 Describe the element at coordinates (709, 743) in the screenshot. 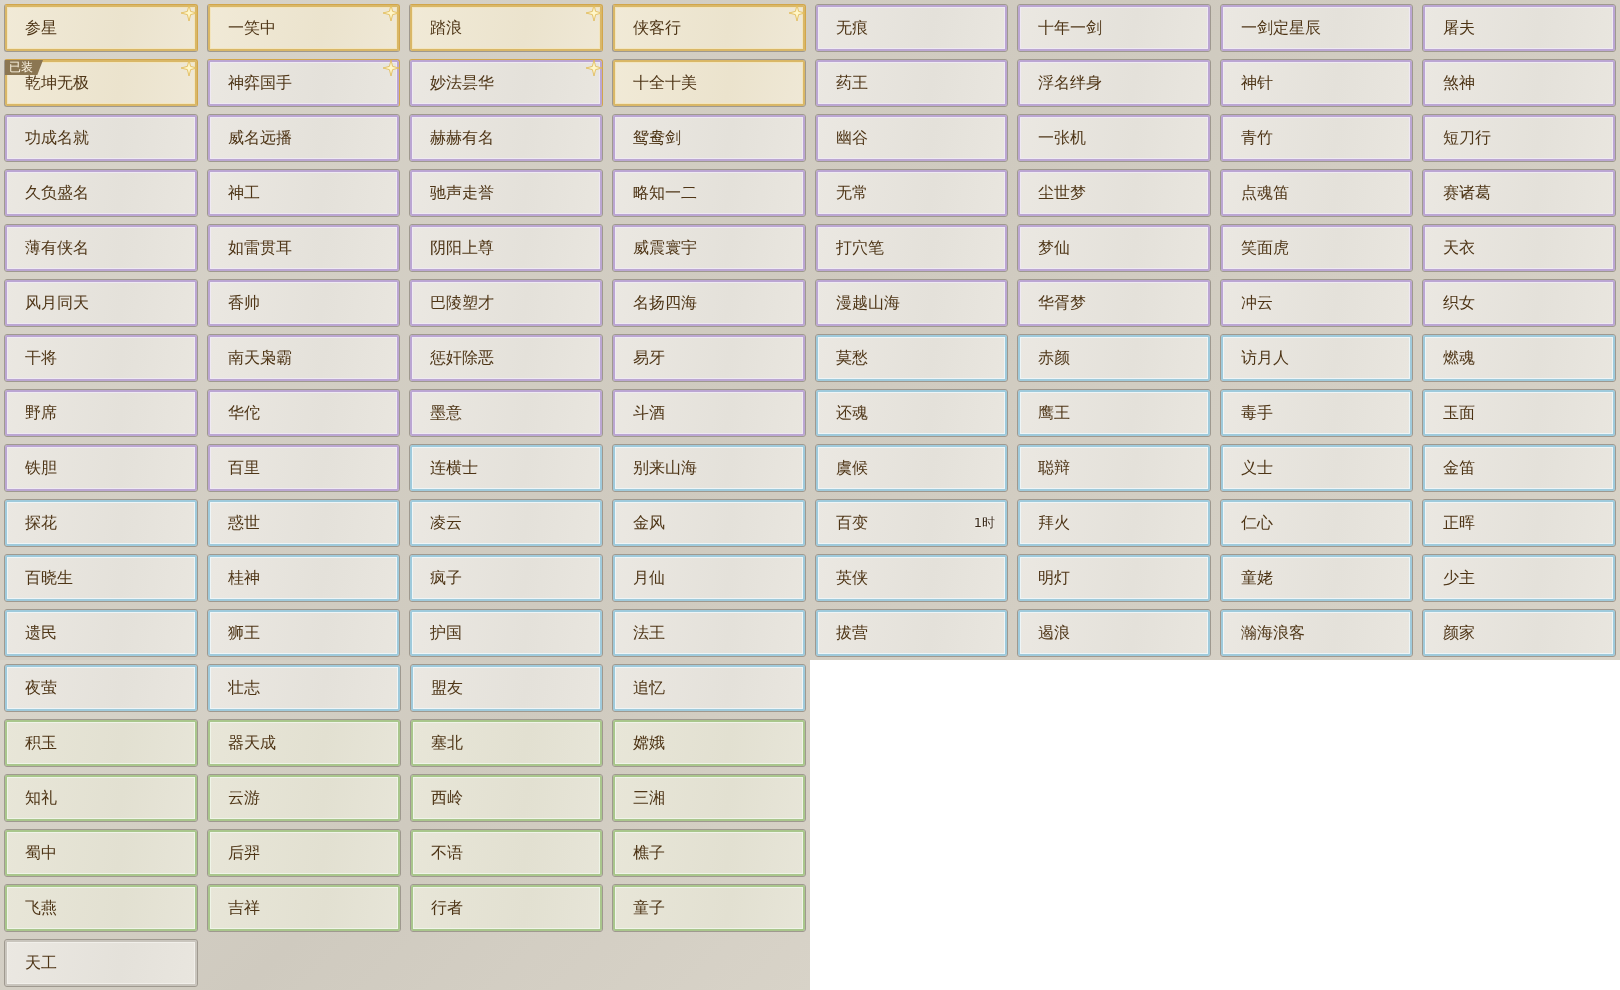

I see `title-card: 嫦娥` at that location.